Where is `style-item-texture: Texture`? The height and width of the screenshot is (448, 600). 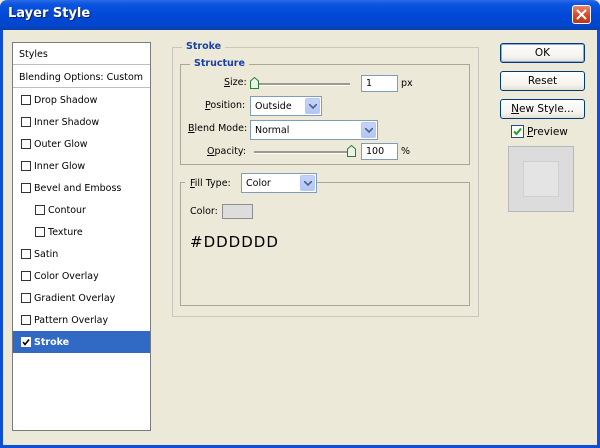
style-item-texture: Texture is located at coordinates (81, 232).